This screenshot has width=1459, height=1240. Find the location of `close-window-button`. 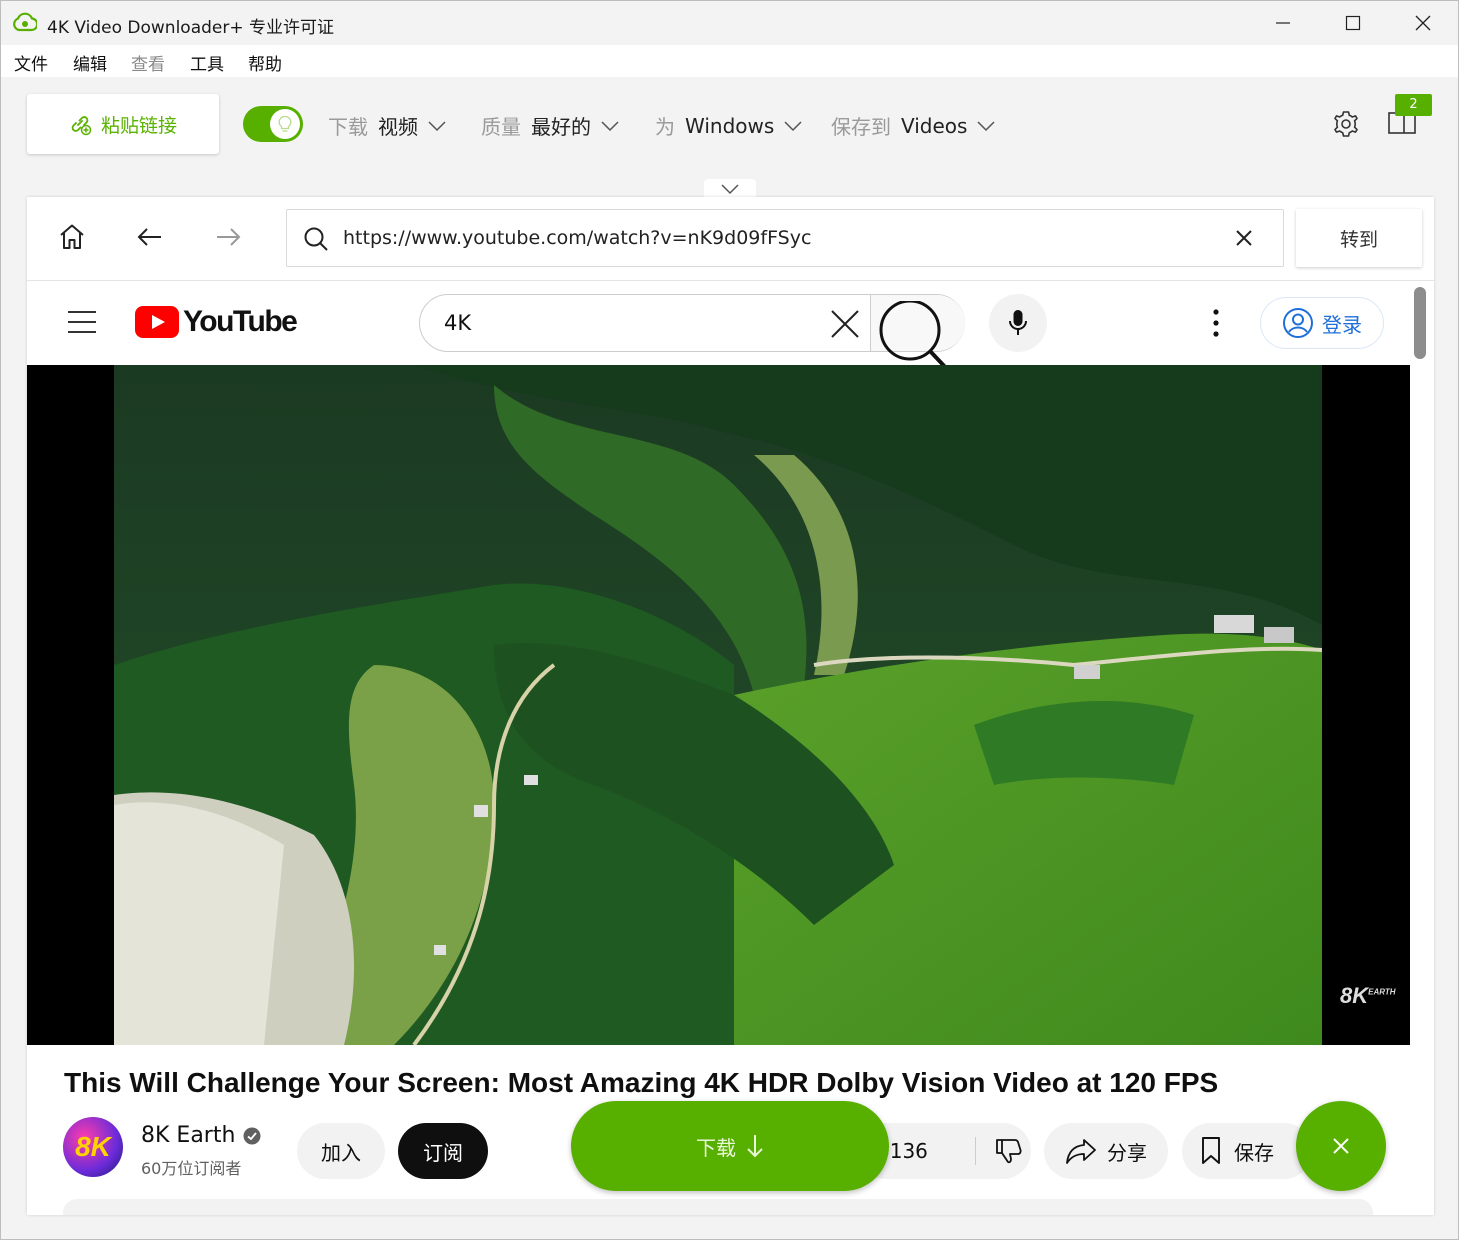

close-window-button is located at coordinates (1423, 23).